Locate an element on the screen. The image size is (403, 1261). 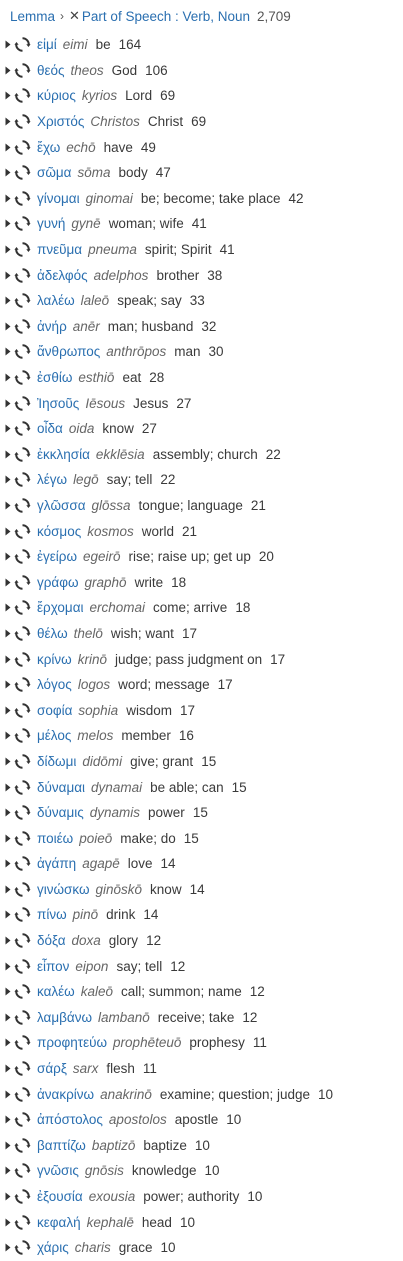
list-item: ἀπόστολος apostolos apostle 10 is located at coordinates (204, 1120).